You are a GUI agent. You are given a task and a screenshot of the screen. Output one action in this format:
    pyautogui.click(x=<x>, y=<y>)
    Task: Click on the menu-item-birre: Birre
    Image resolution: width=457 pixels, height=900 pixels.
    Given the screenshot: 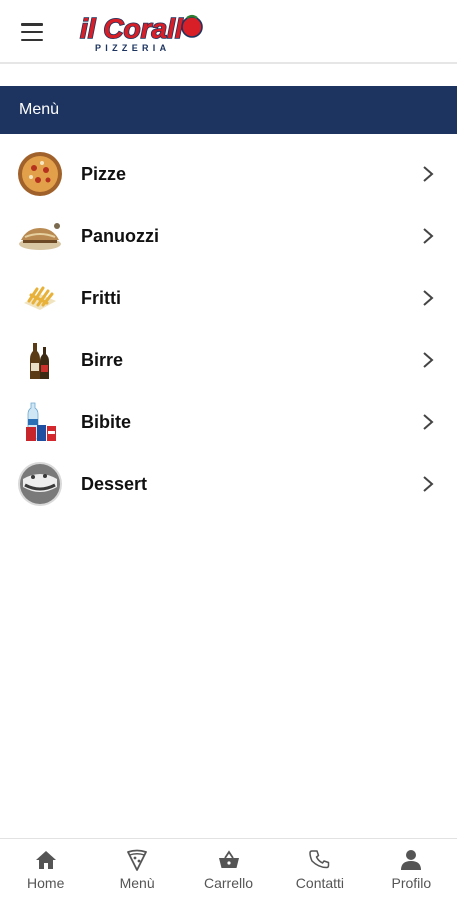 What is the action you would take?
    pyautogui.click(x=228, y=360)
    